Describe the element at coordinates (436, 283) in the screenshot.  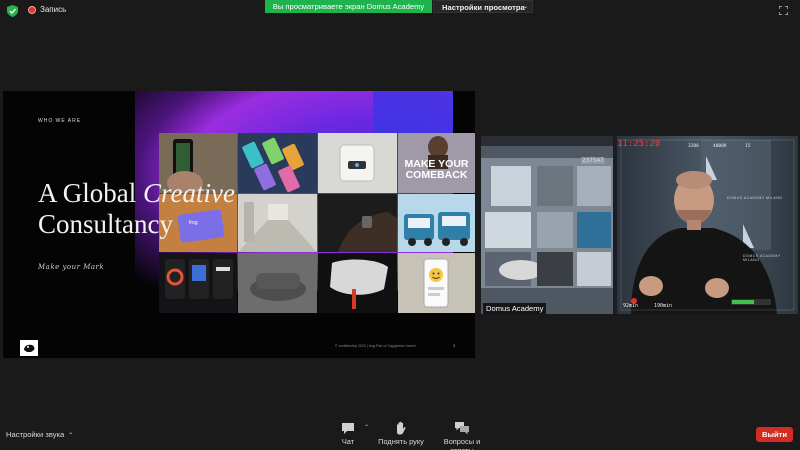
I see `tile-emoji-app` at that location.